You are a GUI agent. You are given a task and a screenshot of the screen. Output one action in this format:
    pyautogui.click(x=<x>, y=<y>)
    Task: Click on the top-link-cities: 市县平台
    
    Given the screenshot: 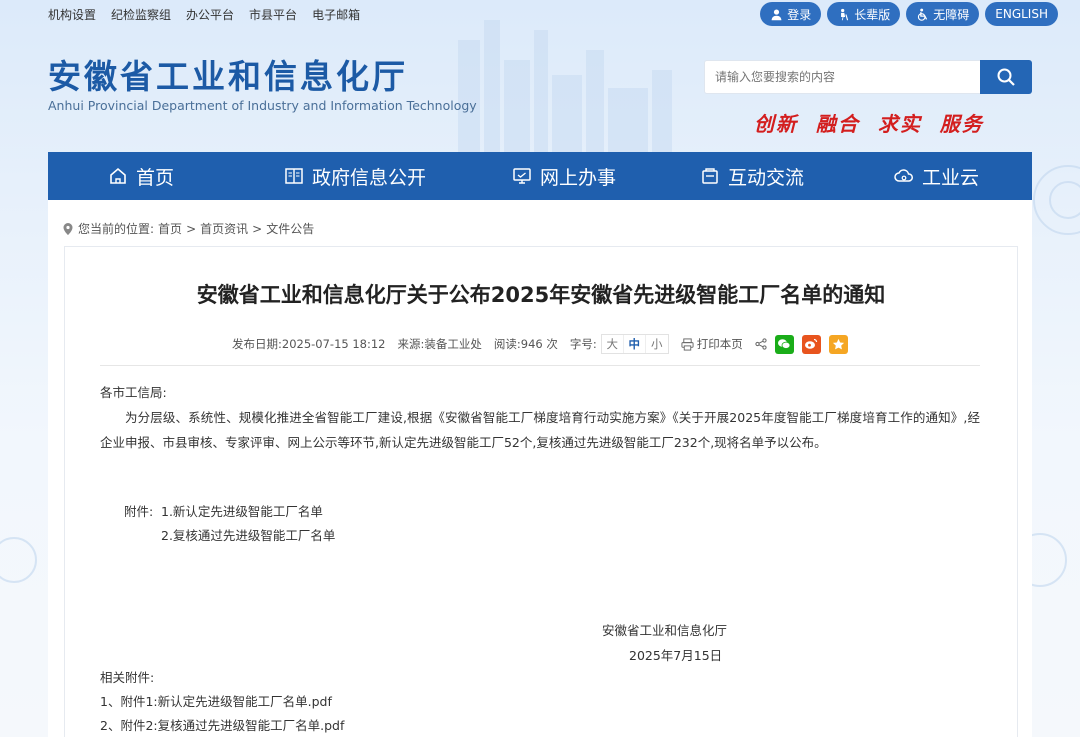 What is the action you would take?
    pyautogui.click(x=273, y=14)
    